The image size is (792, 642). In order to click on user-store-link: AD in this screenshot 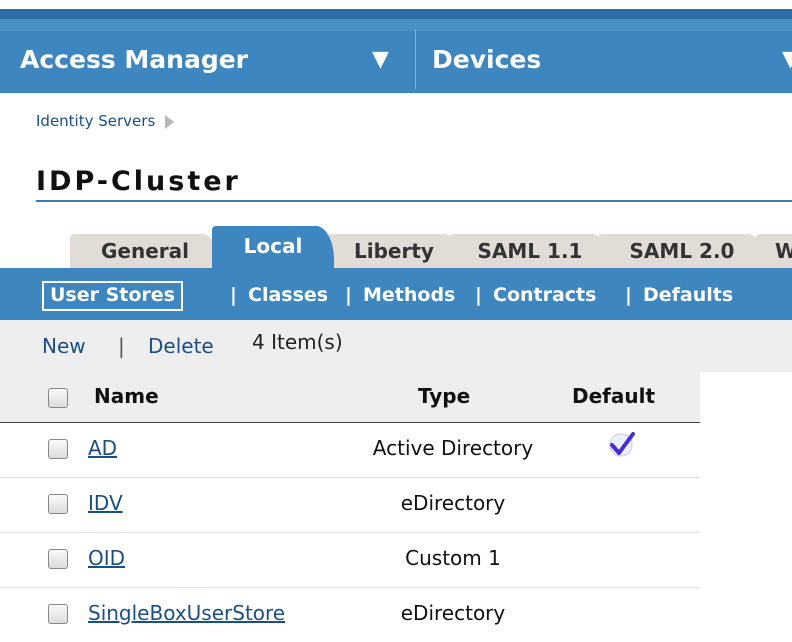, I will do `click(102, 448)`.